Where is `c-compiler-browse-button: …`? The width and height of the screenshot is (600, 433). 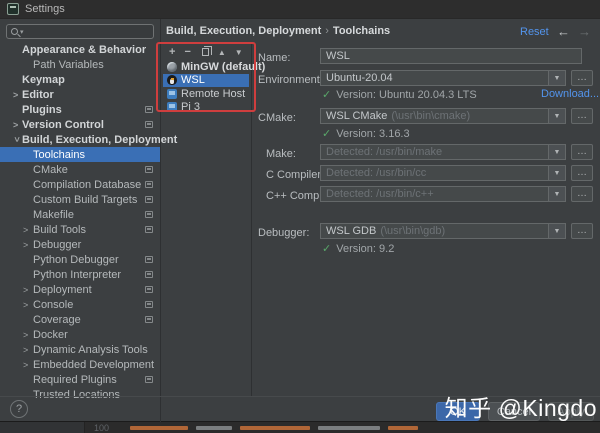
c-compiler-browse-button: … is located at coordinates (582, 173).